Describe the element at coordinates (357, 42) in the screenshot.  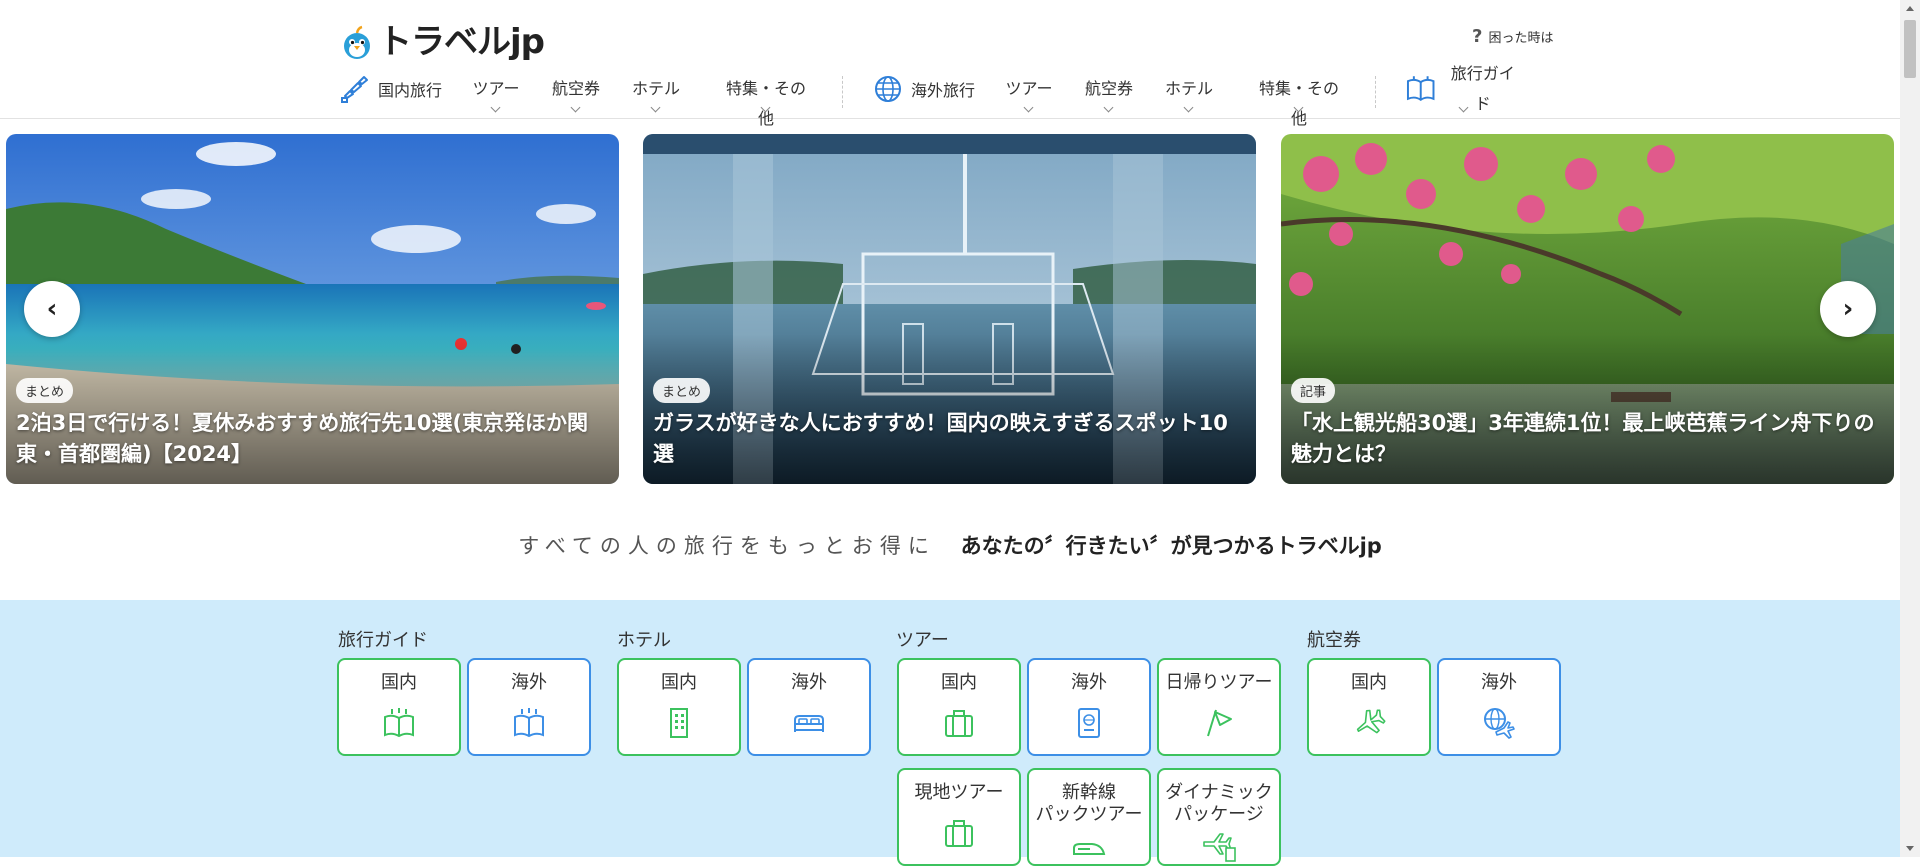
I see `bird-logo-icon` at that location.